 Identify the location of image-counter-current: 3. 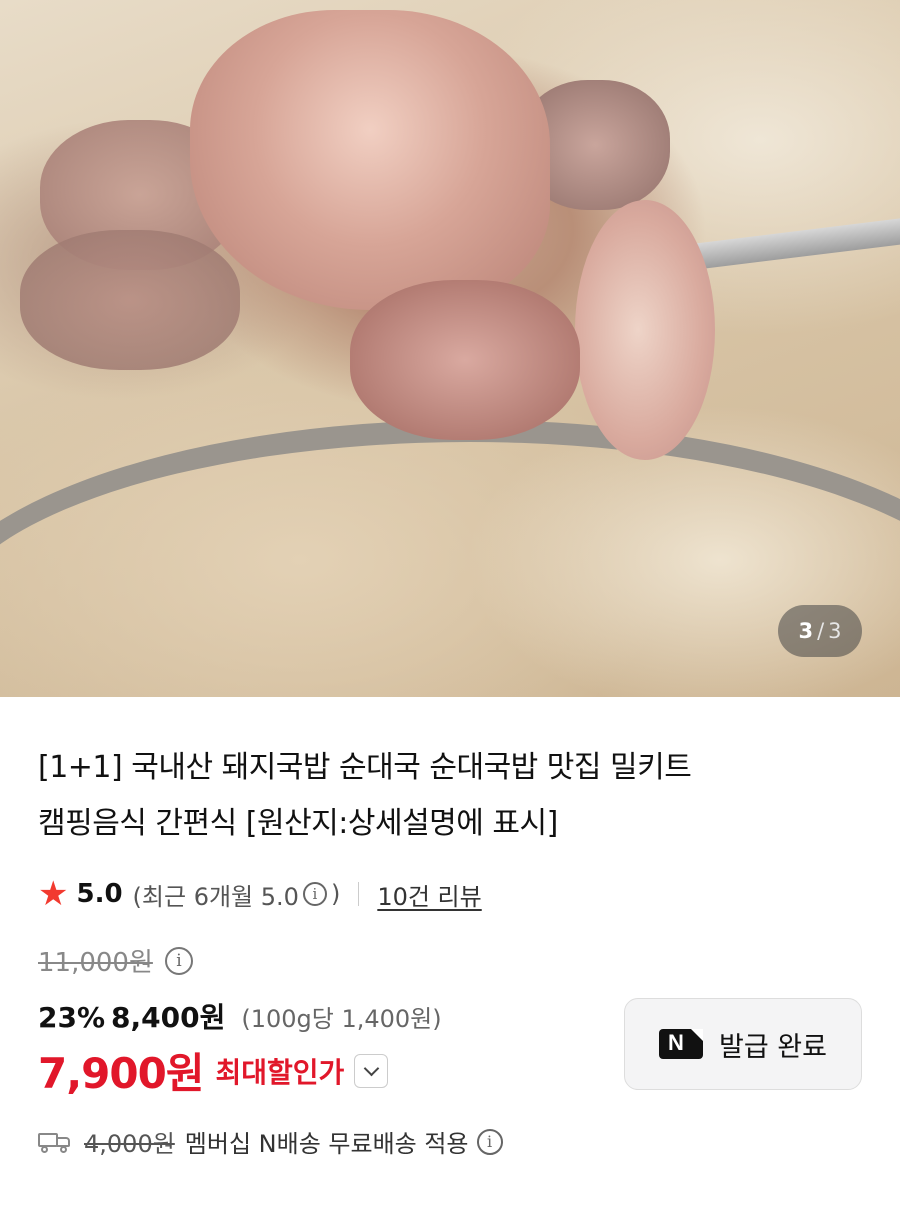
(806, 631).